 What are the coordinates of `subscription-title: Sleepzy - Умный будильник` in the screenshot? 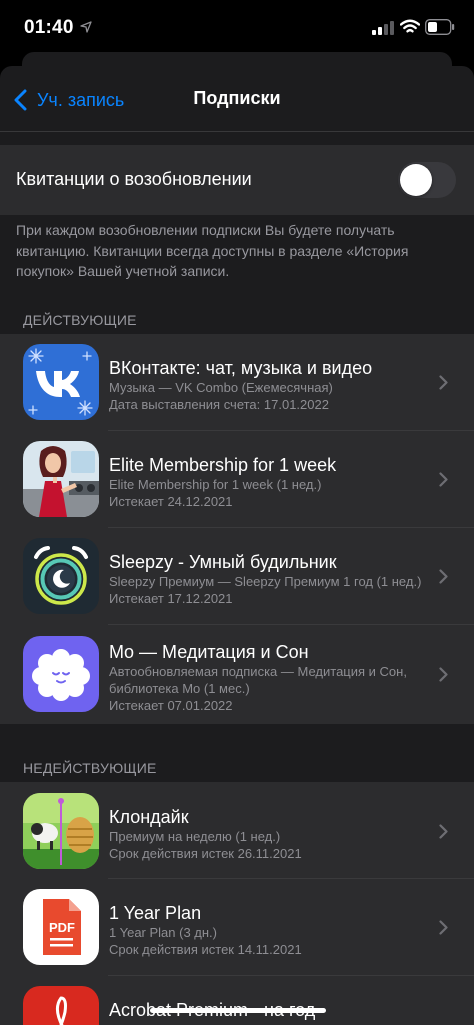 It's located at (223, 562).